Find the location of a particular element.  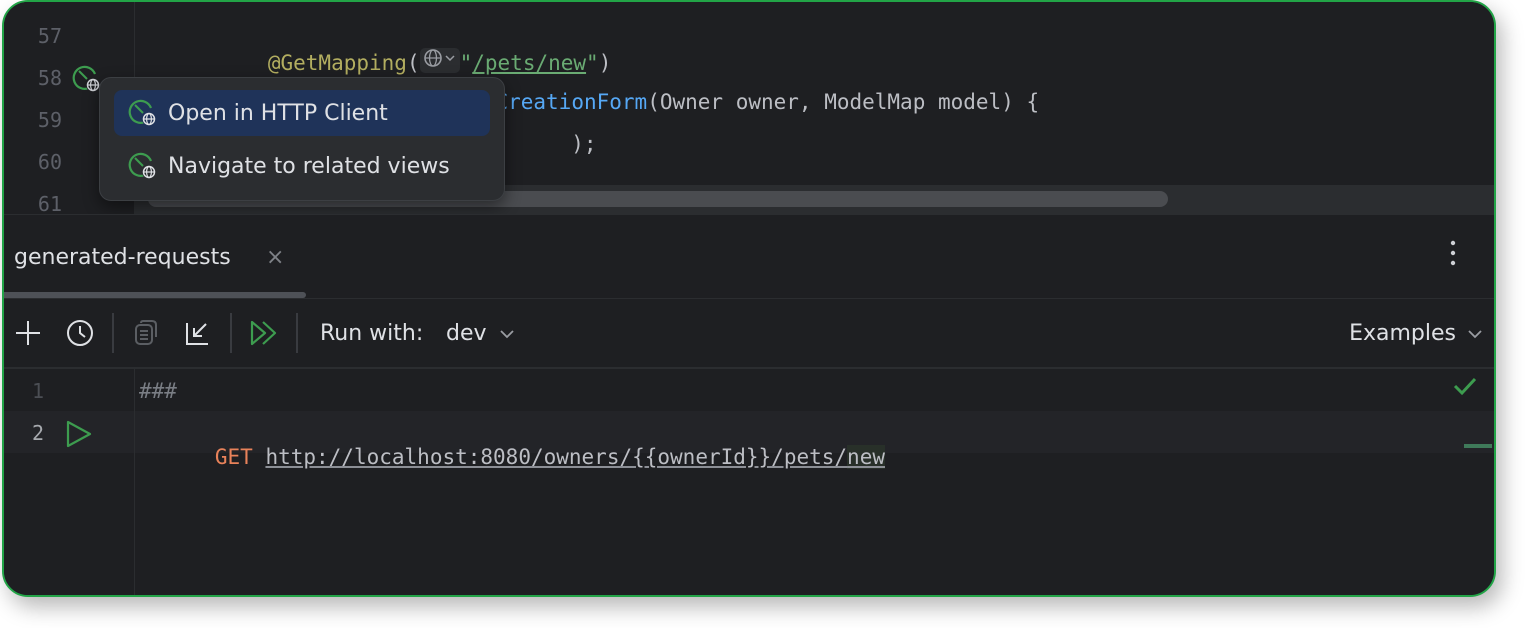

http-client-toolbar: Run with: dev Examples is located at coordinates (749, 334).